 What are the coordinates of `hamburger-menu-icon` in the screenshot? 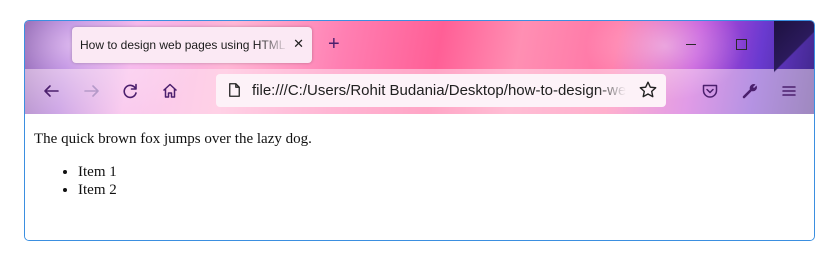 It's located at (789, 91).